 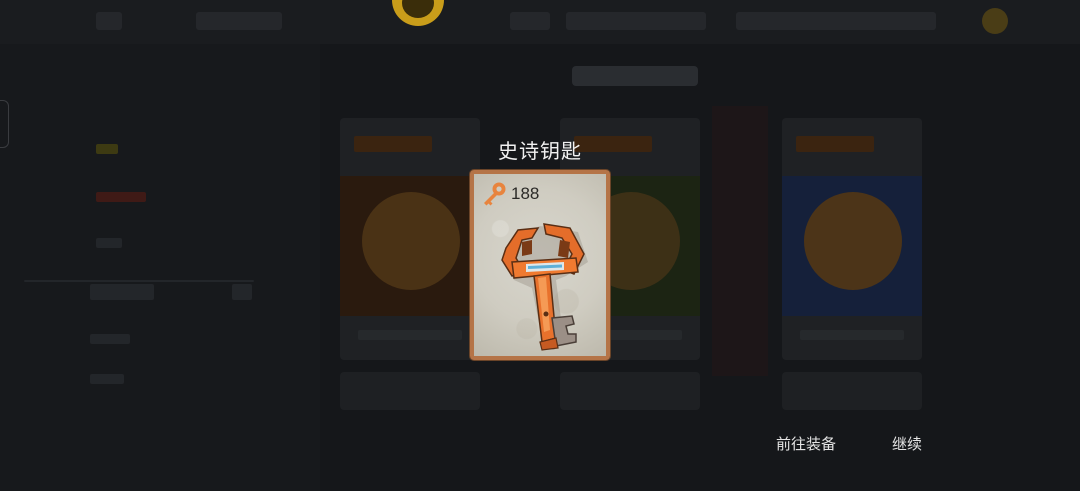 What do you see at coordinates (740, 241) in the screenshot?
I see `decorative-stripe` at bounding box center [740, 241].